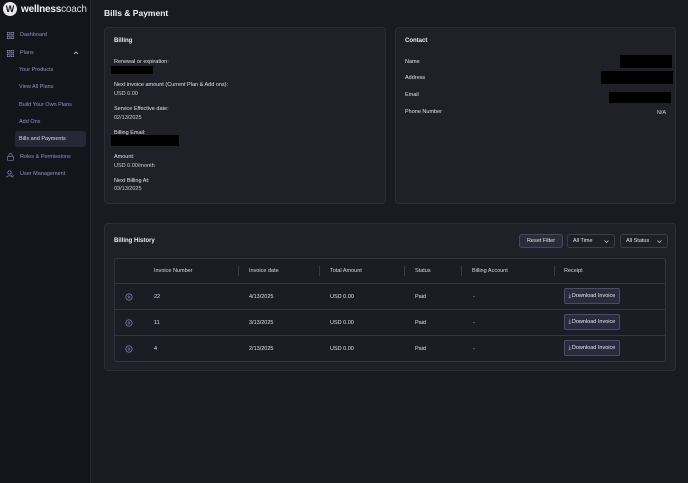 Image resolution: width=688 pixels, height=483 pixels. I want to click on sidebar-item-add-ons: Add Ons, so click(45, 122).